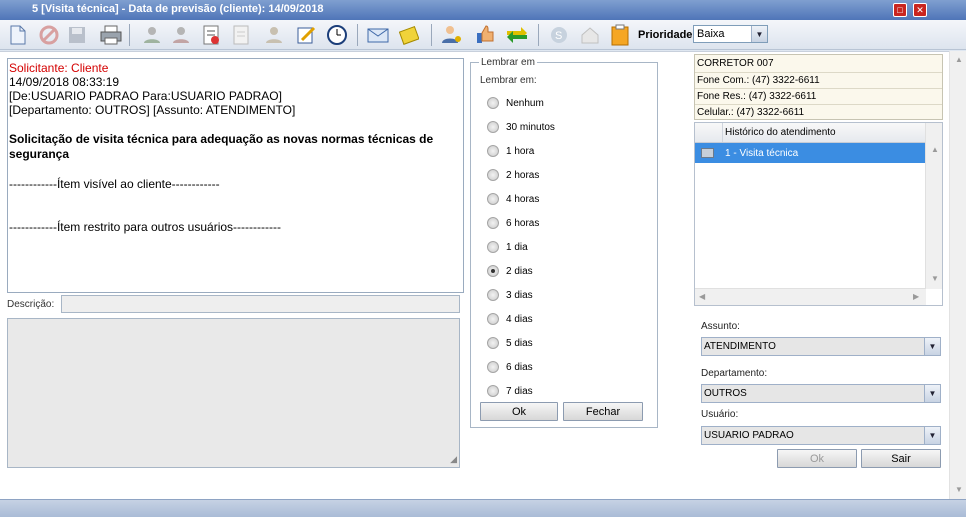 The height and width of the screenshot is (517, 966). What do you see at coordinates (603, 411) in the screenshot?
I see `reminder-close-button: Fechar` at bounding box center [603, 411].